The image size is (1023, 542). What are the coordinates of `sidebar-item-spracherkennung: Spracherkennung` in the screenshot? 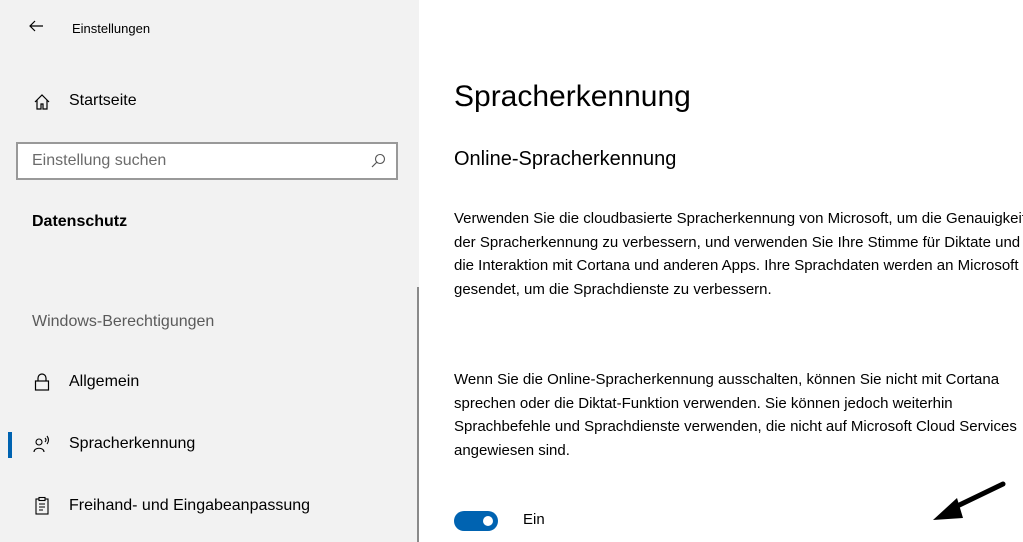 It's located at (205, 444).